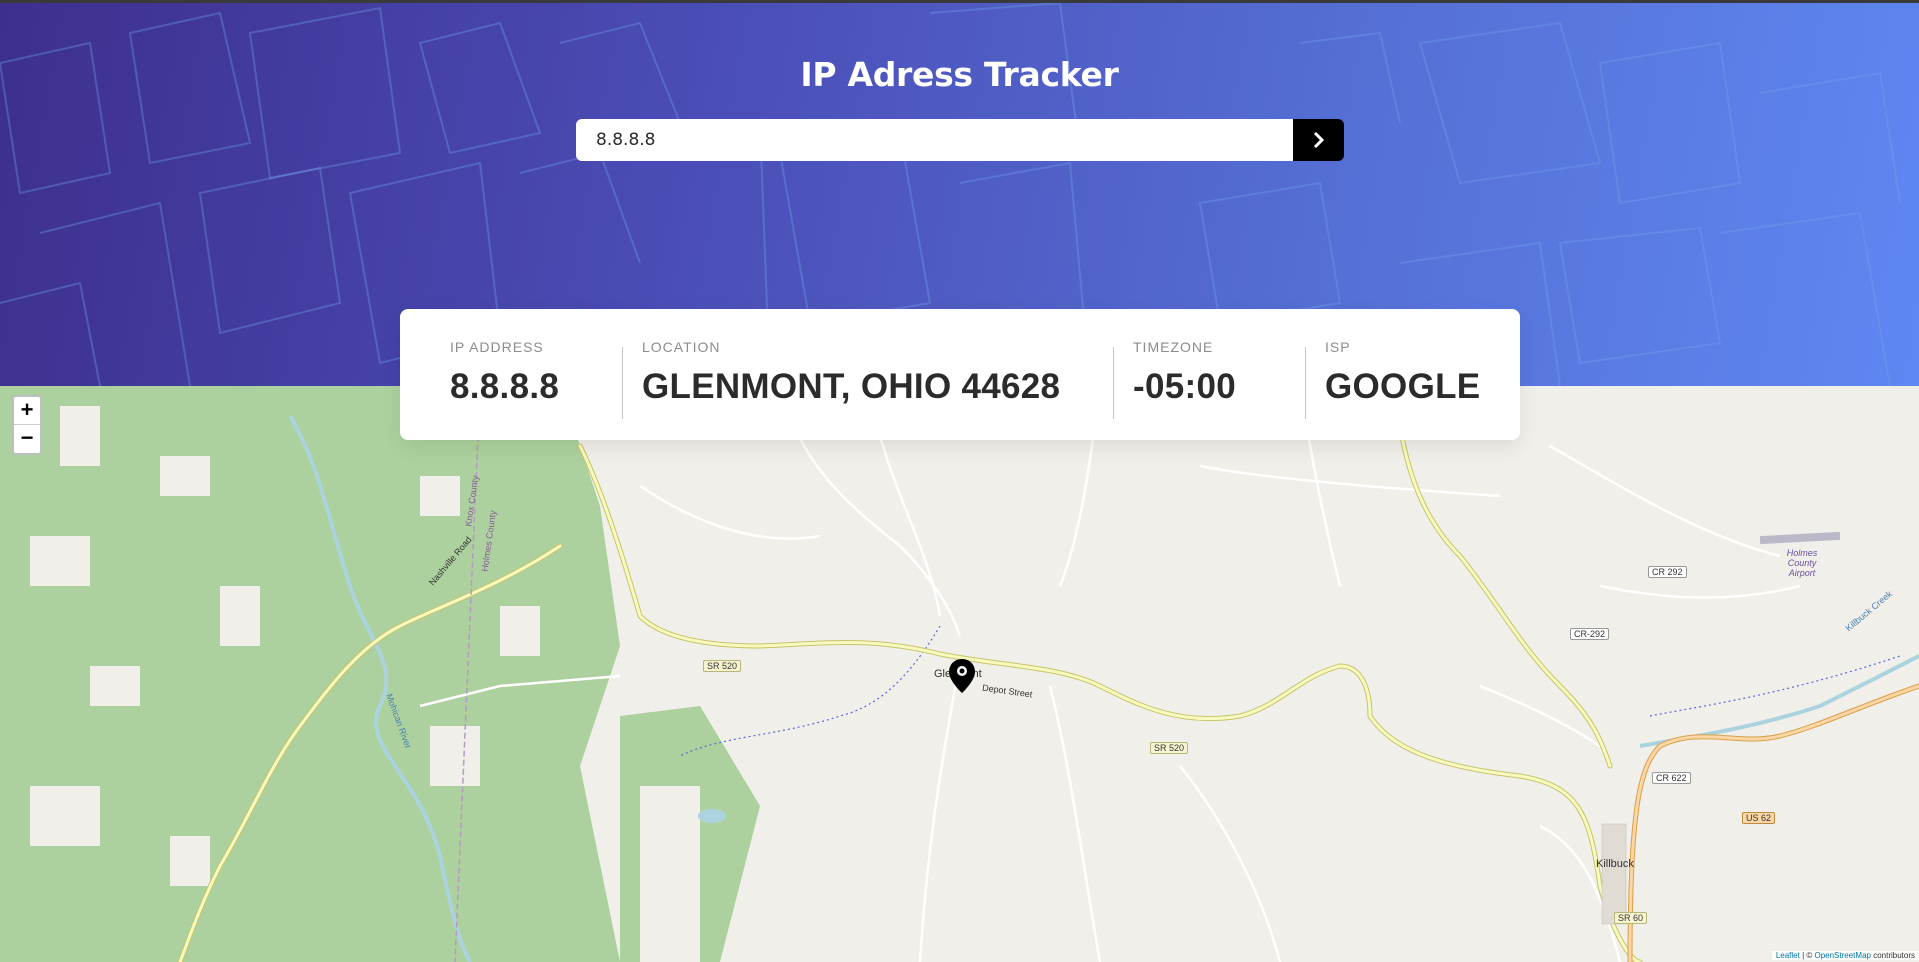 This screenshot has height=962, width=1919. Describe the element at coordinates (959, 74) in the screenshot. I see `page-title: IP Adress Tracker` at that location.